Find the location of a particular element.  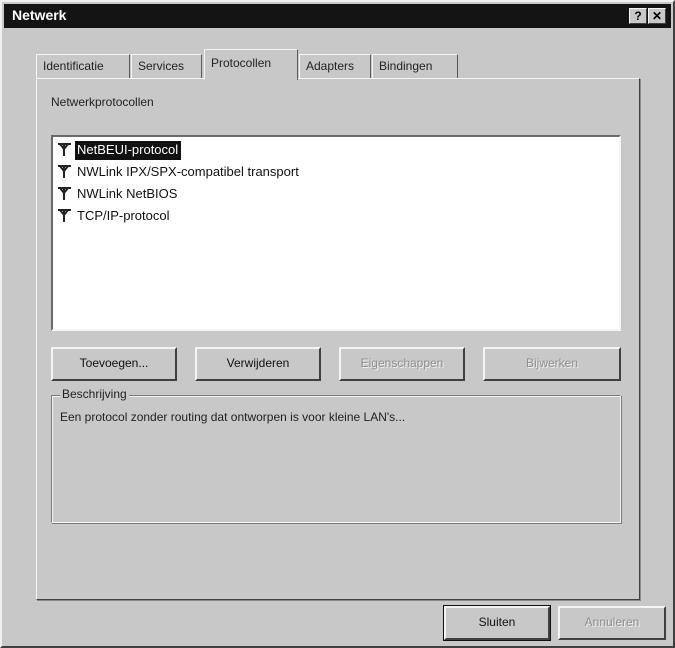

list-item-nwlink-ipx-spx: NWLink IPX/SPX-compatibel transport is located at coordinates (178, 173).